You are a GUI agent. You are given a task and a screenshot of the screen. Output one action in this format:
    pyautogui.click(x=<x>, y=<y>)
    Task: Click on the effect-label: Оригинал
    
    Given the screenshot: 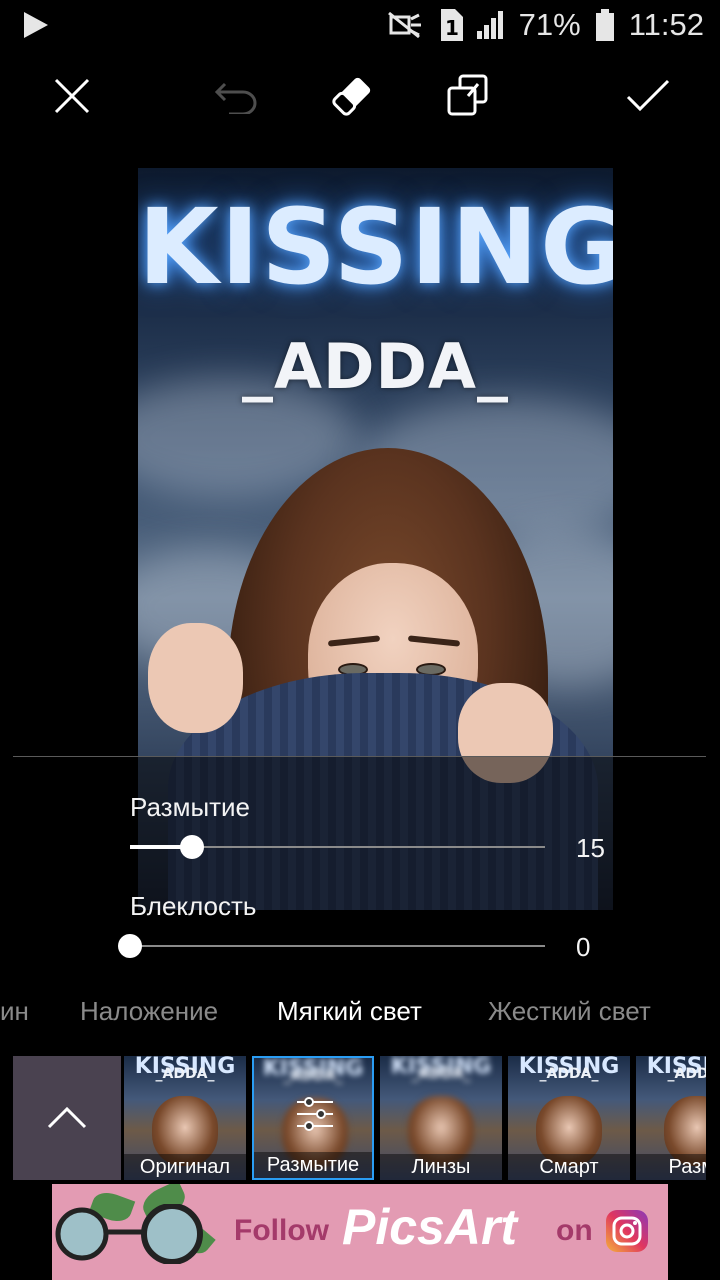 What is the action you would take?
    pyautogui.click(x=185, y=1167)
    